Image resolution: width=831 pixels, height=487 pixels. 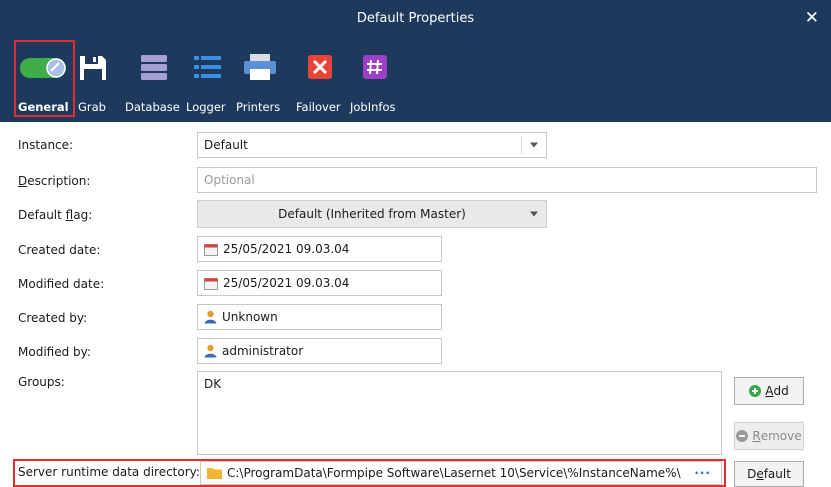 What do you see at coordinates (55, 215) in the screenshot?
I see `default-flag-label: Default flag:` at bounding box center [55, 215].